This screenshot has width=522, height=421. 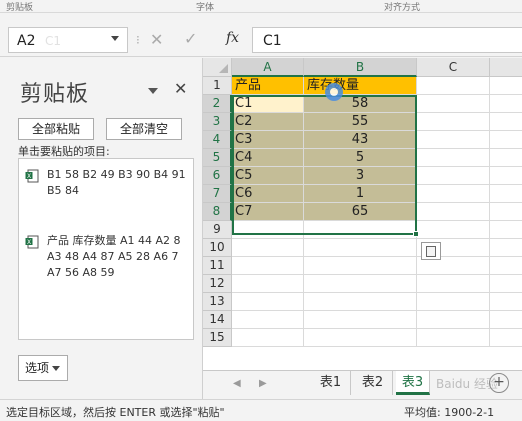 I want to click on product-cell: C5, so click(x=268, y=176).